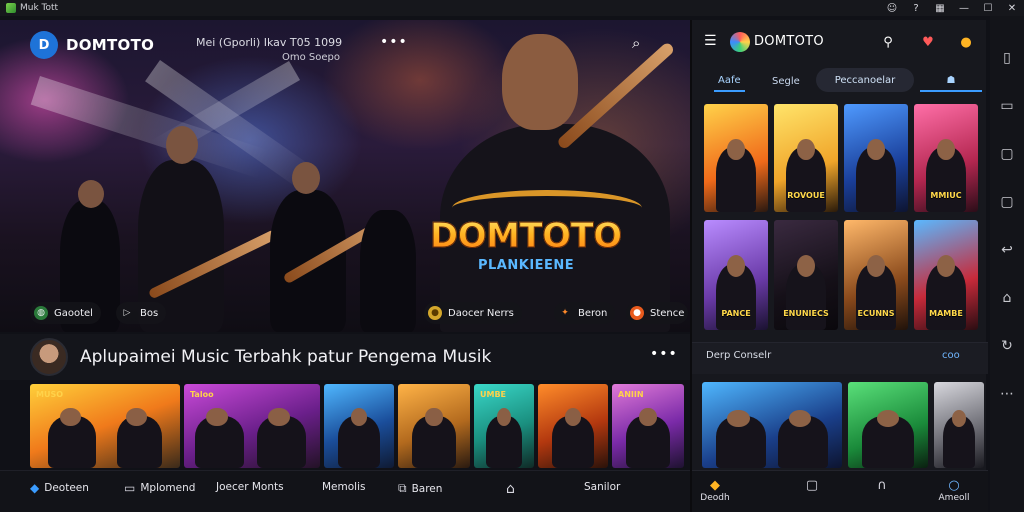 The image size is (1024, 512). Describe the element at coordinates (149, 313) in the screenshot. I see `chip-label: Bos` at that location.